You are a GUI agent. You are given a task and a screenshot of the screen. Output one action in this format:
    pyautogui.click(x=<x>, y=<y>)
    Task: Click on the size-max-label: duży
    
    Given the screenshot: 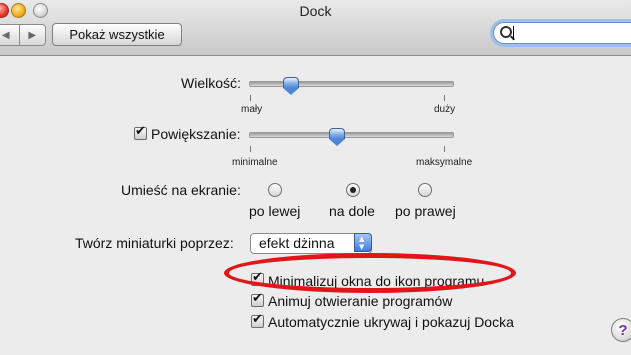 What is the action you would take?
    pyautogui.click(x=445, y=109)
    